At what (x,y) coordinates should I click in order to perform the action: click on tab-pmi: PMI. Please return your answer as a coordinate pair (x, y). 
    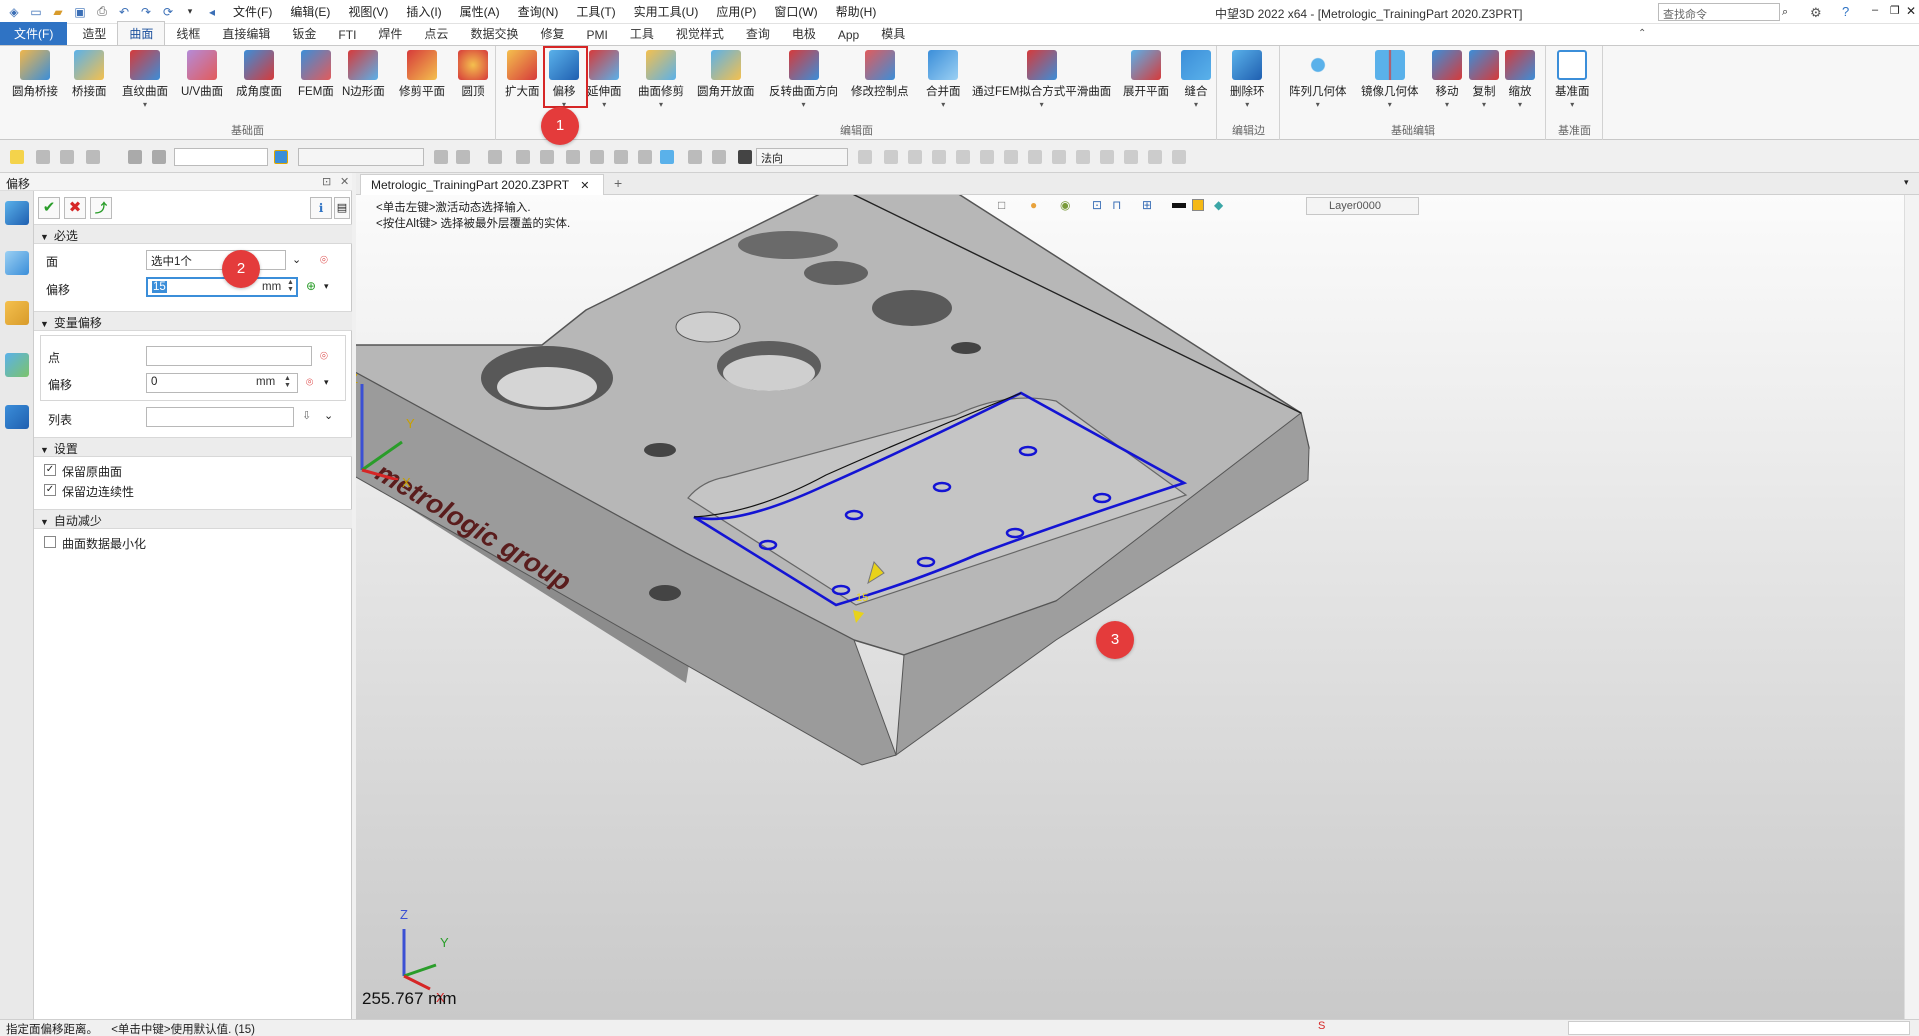
    Looking at the image, I should click on (596, 35).